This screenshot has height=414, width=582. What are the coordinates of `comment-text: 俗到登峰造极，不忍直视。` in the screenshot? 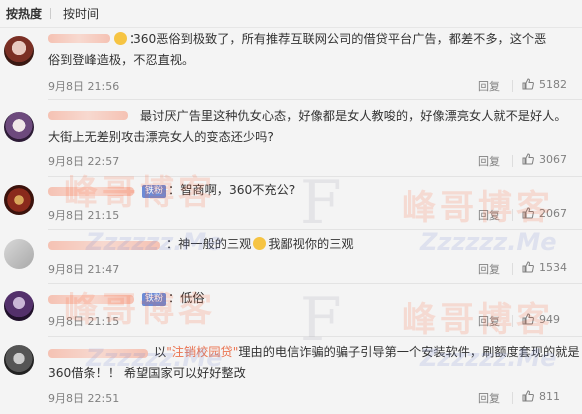 It's located at (121, 60).